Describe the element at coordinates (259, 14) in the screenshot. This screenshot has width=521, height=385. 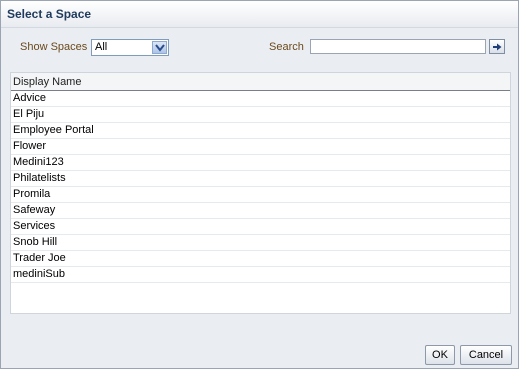
I see `dialog-title-bar: Select a Space` at that location.